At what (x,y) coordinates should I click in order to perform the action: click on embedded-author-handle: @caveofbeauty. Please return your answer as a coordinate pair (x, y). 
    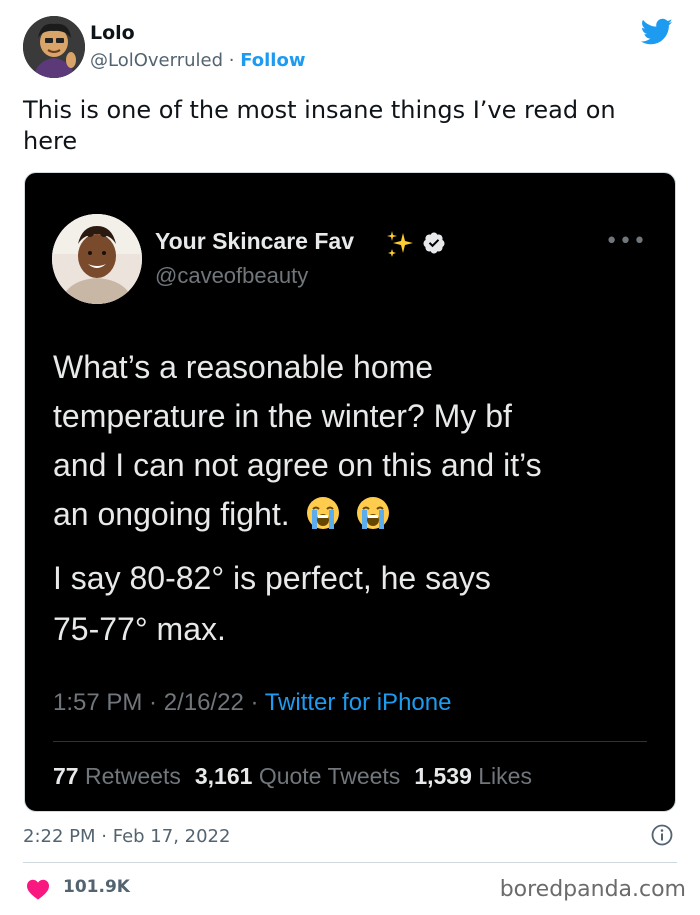
    Looking at the image, I should click on (232, 275).